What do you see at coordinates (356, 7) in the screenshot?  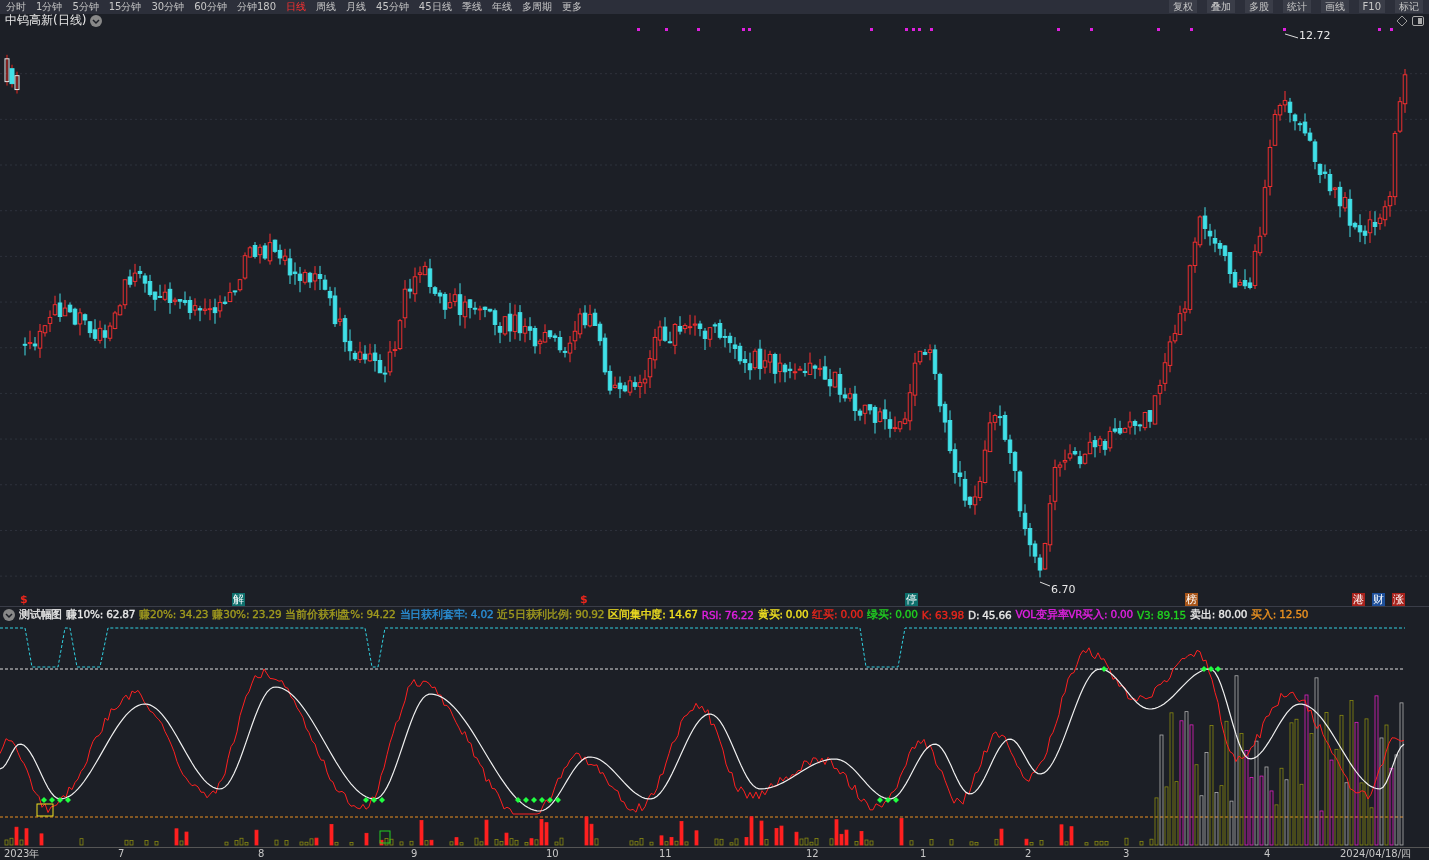 I see `period-tab: 月线` at bounding box center [356, 7].